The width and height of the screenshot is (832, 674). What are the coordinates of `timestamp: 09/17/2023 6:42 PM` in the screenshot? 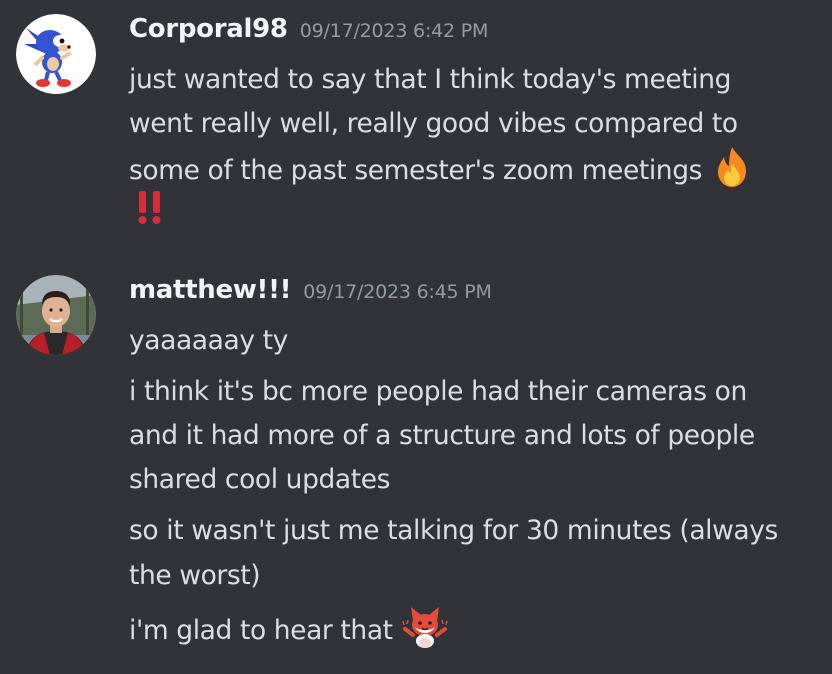 It's located at (394, 31).